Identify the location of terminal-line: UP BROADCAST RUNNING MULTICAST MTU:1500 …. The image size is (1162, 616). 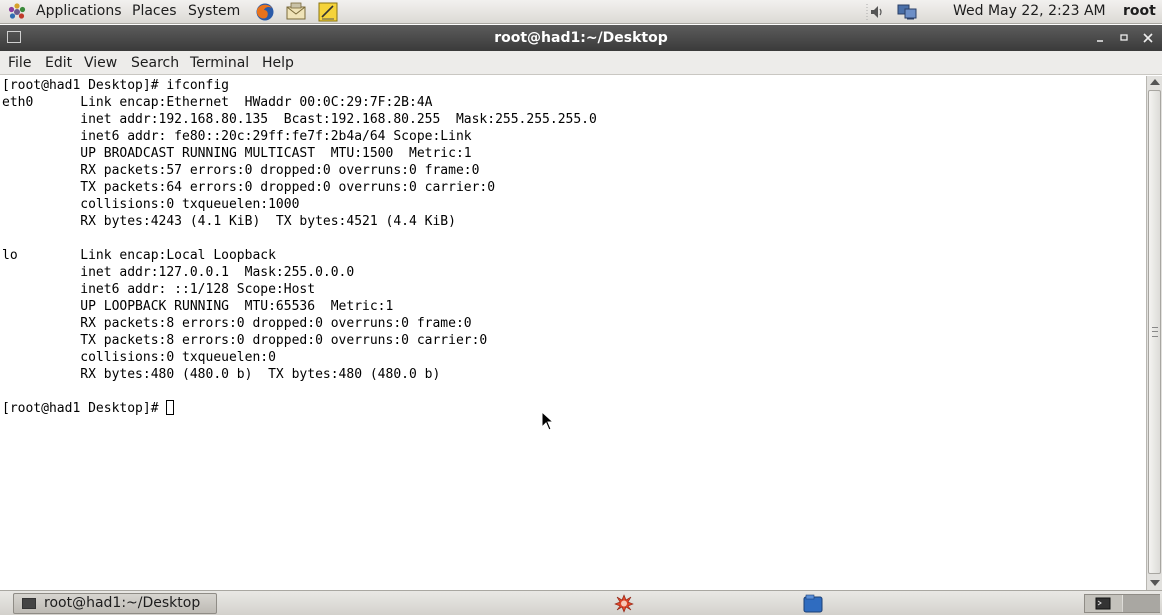
(237, 153).